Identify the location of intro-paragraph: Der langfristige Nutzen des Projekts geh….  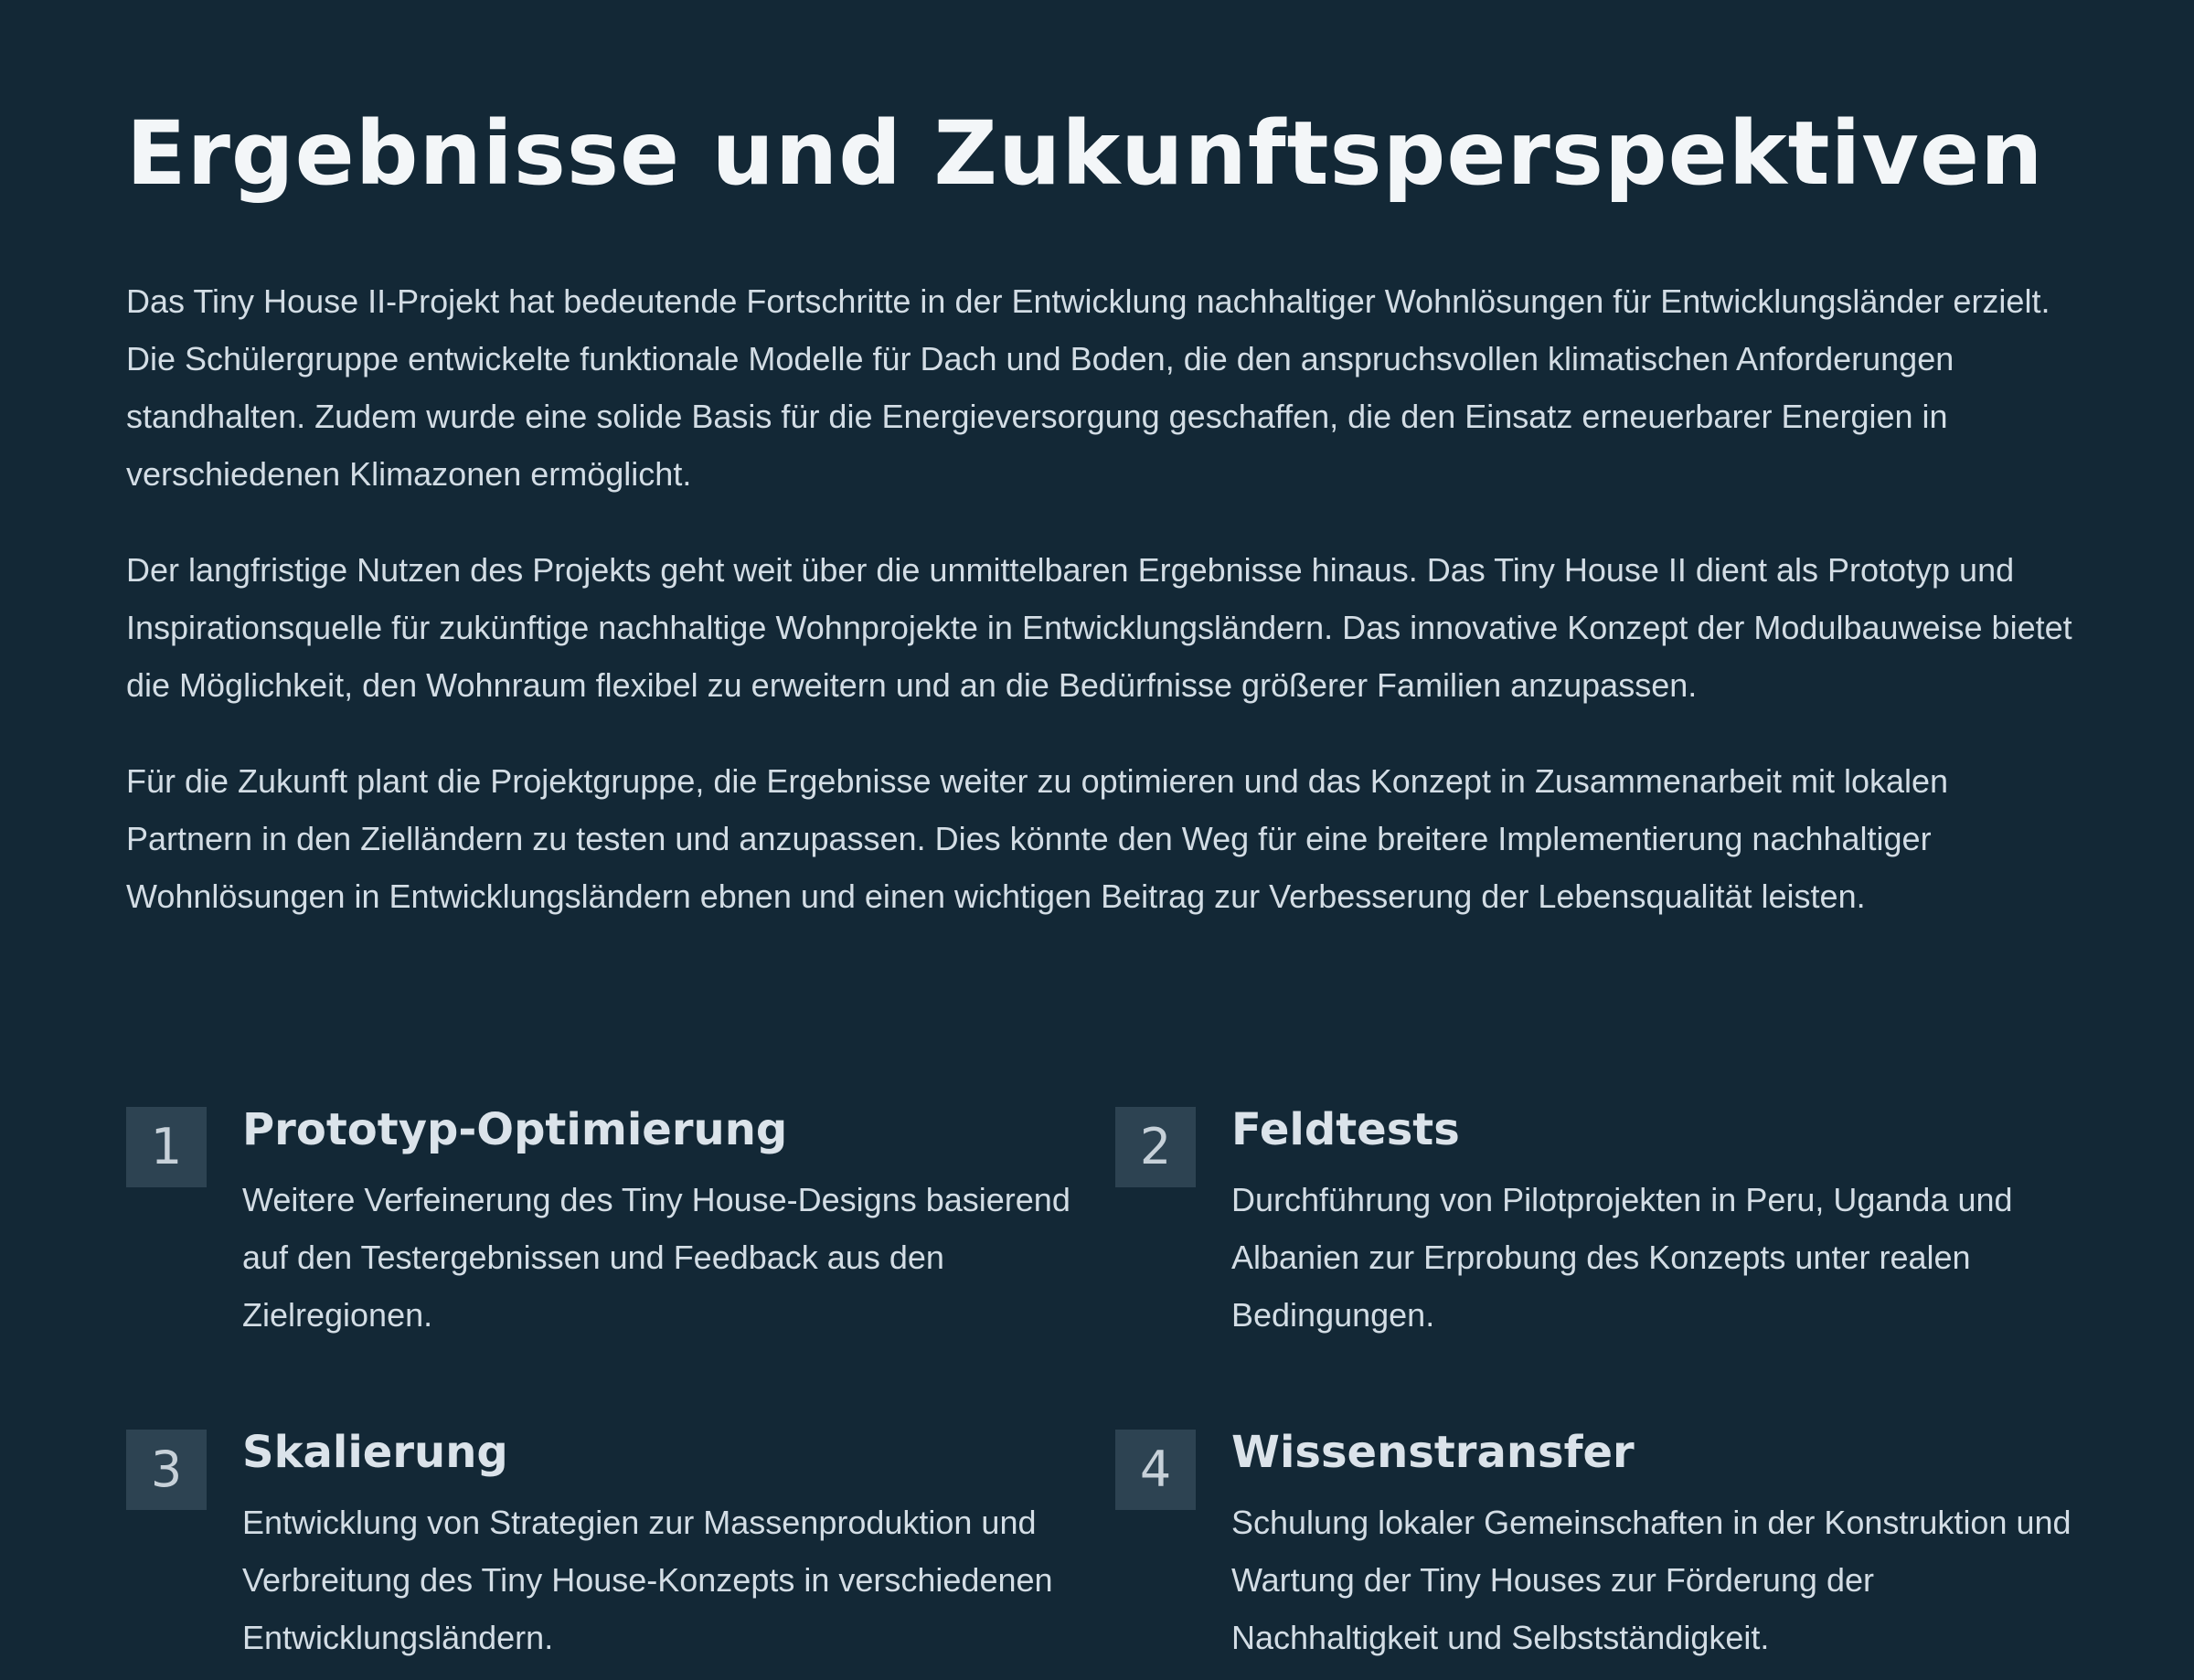
(1099, 628).